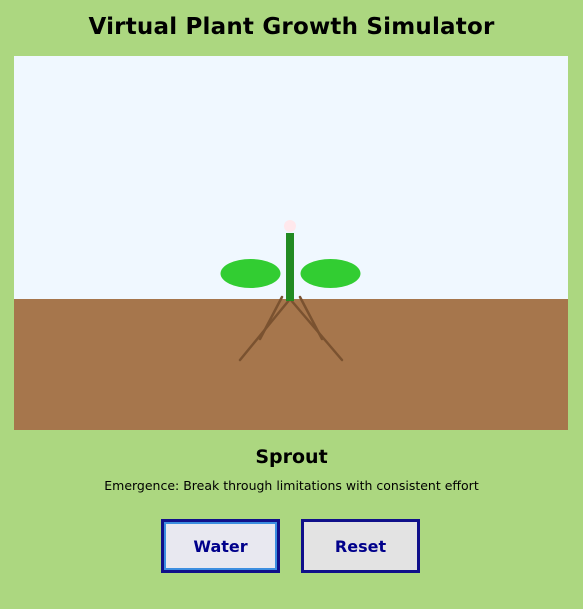  What do you see at coordinates (330, 273) in the screenshot?
I see `leaf-right` at bounding box center [330, 273].